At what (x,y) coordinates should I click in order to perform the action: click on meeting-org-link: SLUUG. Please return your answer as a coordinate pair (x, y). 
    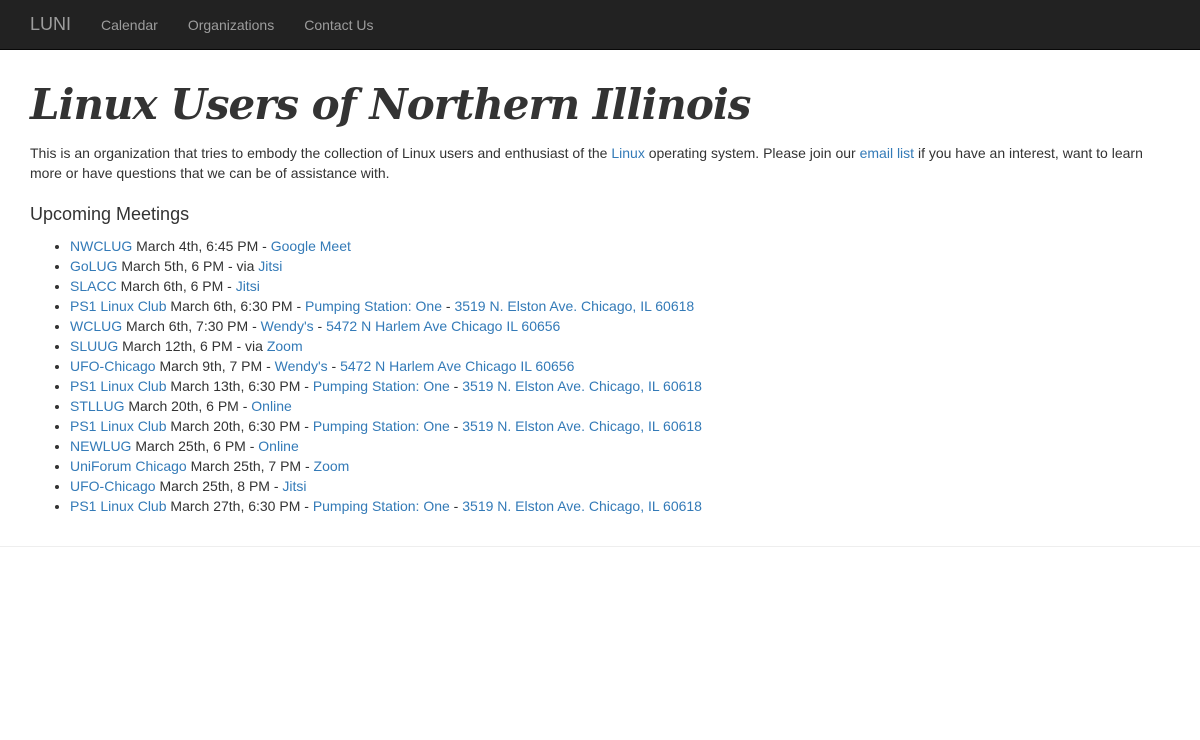
    Looking at the image, I should click on (94, 346).